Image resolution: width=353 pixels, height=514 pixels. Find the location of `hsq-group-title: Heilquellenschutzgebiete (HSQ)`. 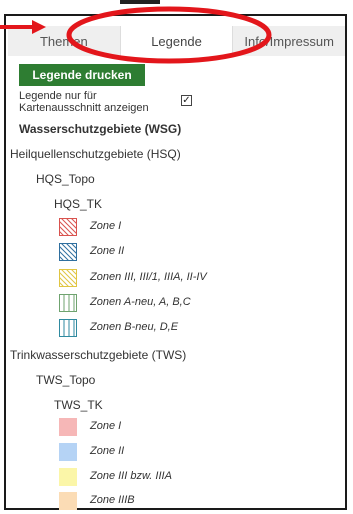

hsq-group-title: Heilquellenschutzgebiete (HSQ) is located at coordinates (95, 154).